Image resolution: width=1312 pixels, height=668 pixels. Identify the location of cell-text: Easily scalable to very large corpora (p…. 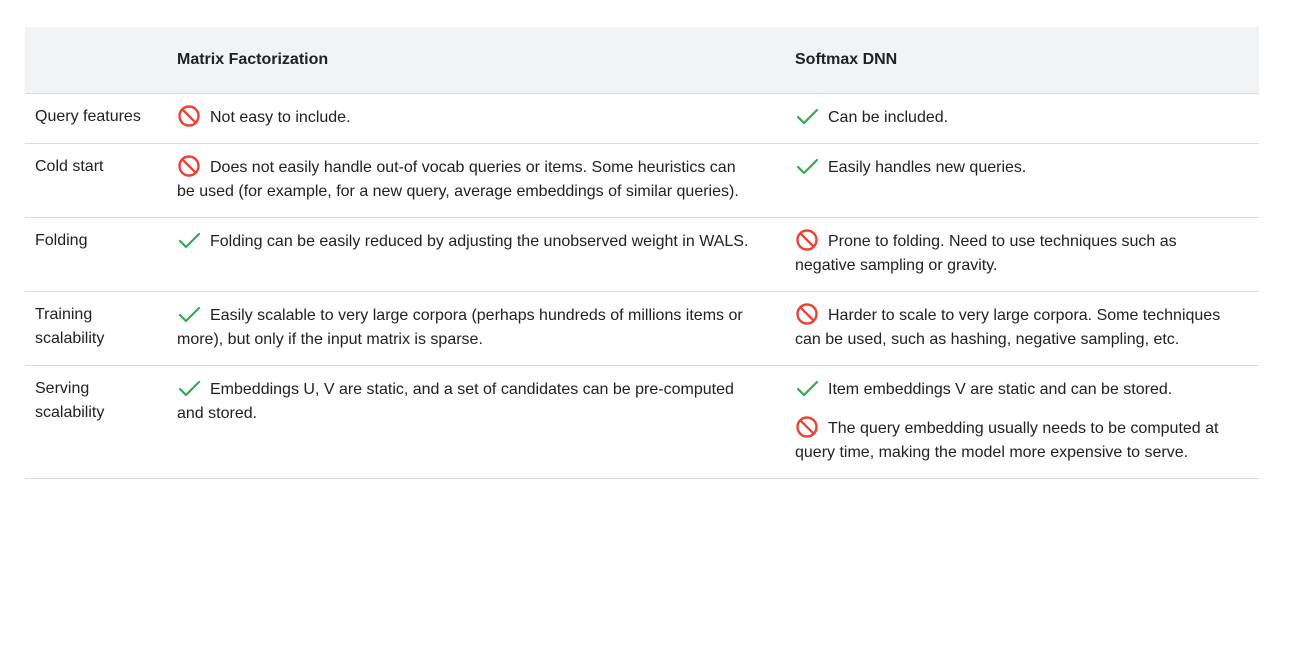
(460, 327).